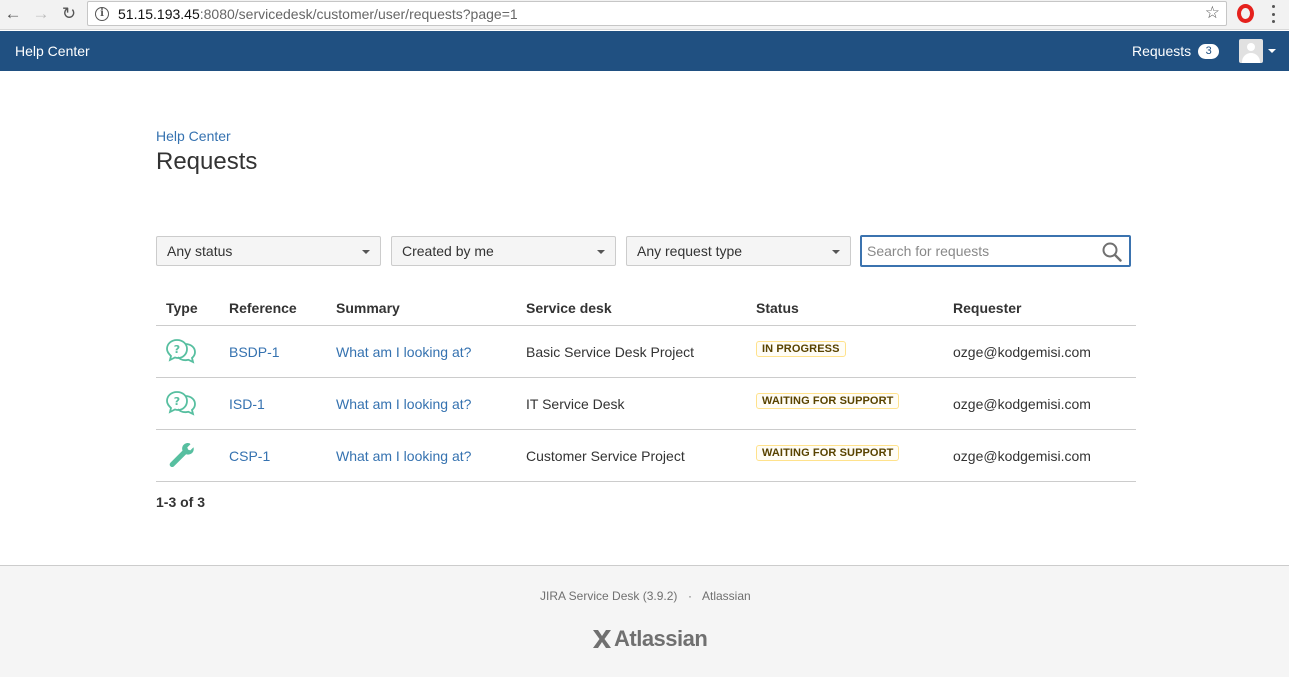 The height and width of the screenshot is (677, 1289). Describe the element at coordinates (368, 308) in the screenshot. I see `column-header-summary: Summary` at that location.